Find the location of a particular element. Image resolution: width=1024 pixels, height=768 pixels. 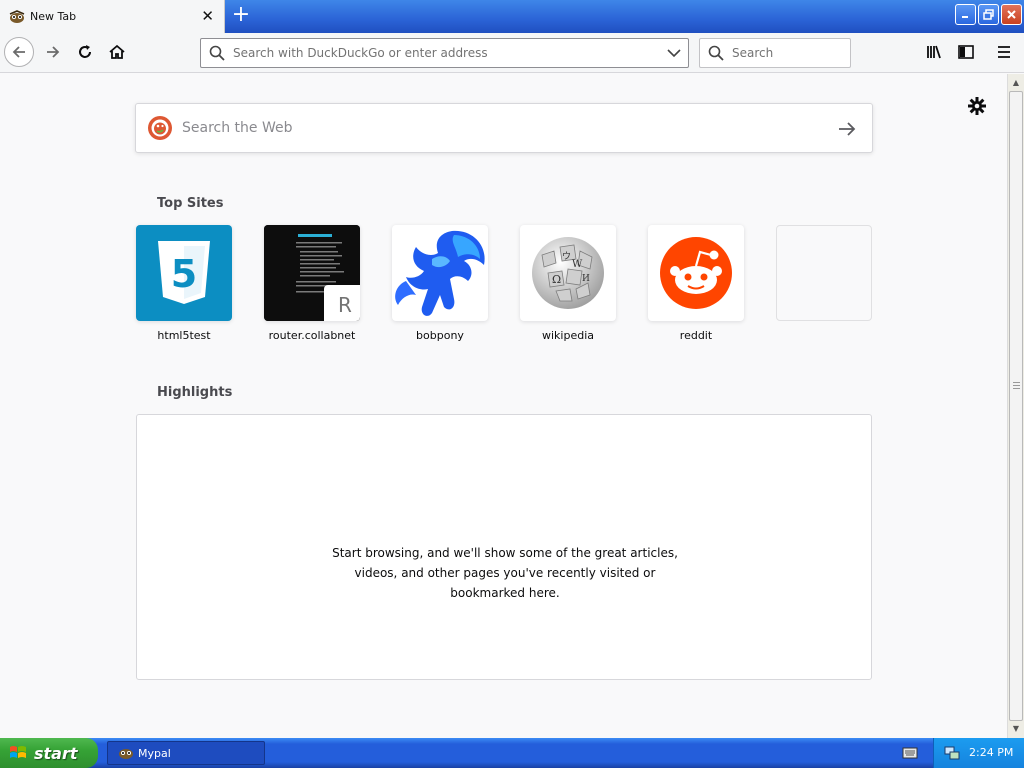

close-icon is located at coordinates (1011, 14).